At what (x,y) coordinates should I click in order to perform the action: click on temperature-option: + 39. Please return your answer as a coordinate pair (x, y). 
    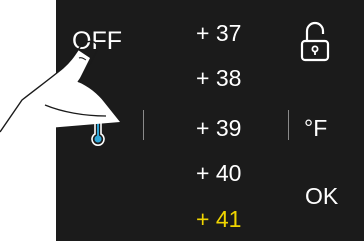
    Looking at the image, I should click on (218, 128).